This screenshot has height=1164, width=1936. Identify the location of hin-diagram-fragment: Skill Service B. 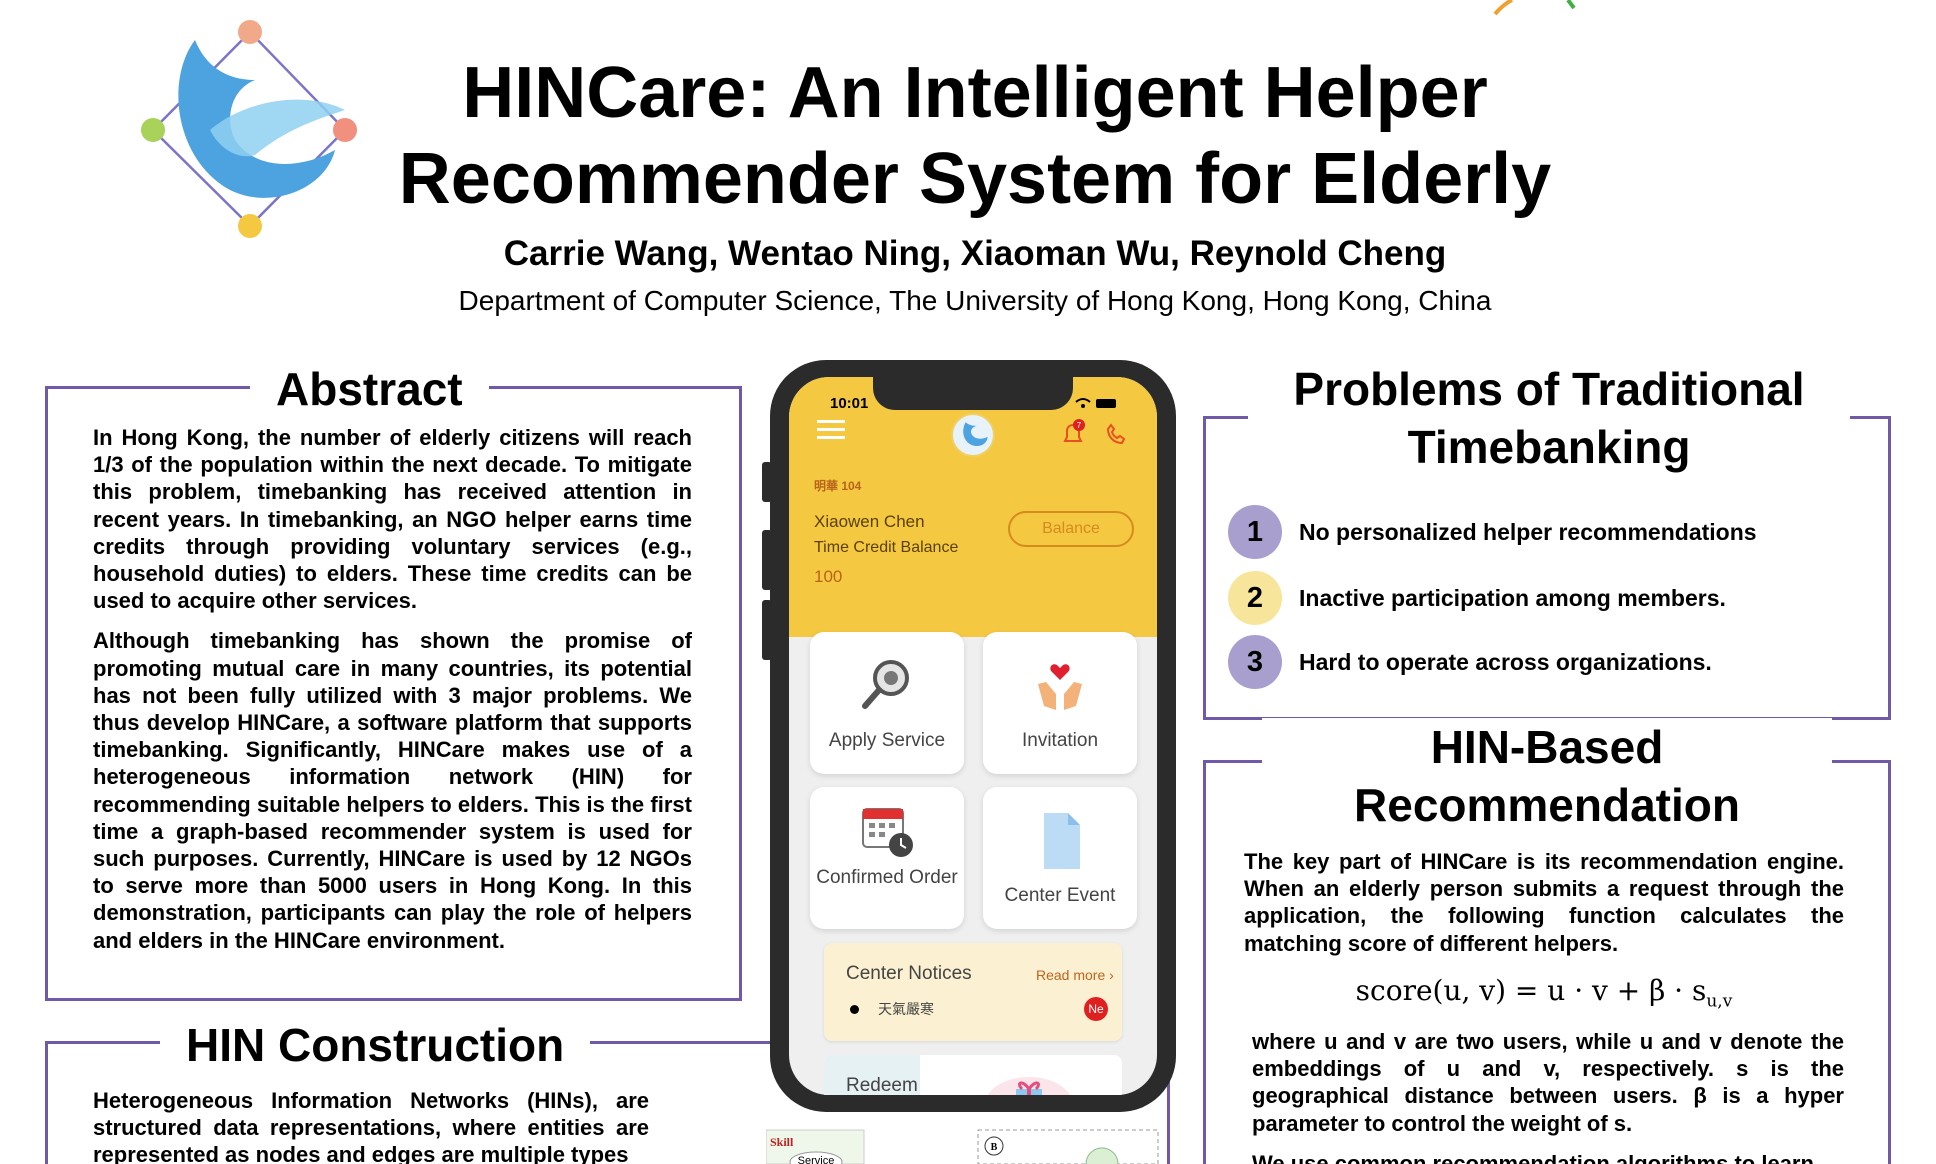
(962, 1146).